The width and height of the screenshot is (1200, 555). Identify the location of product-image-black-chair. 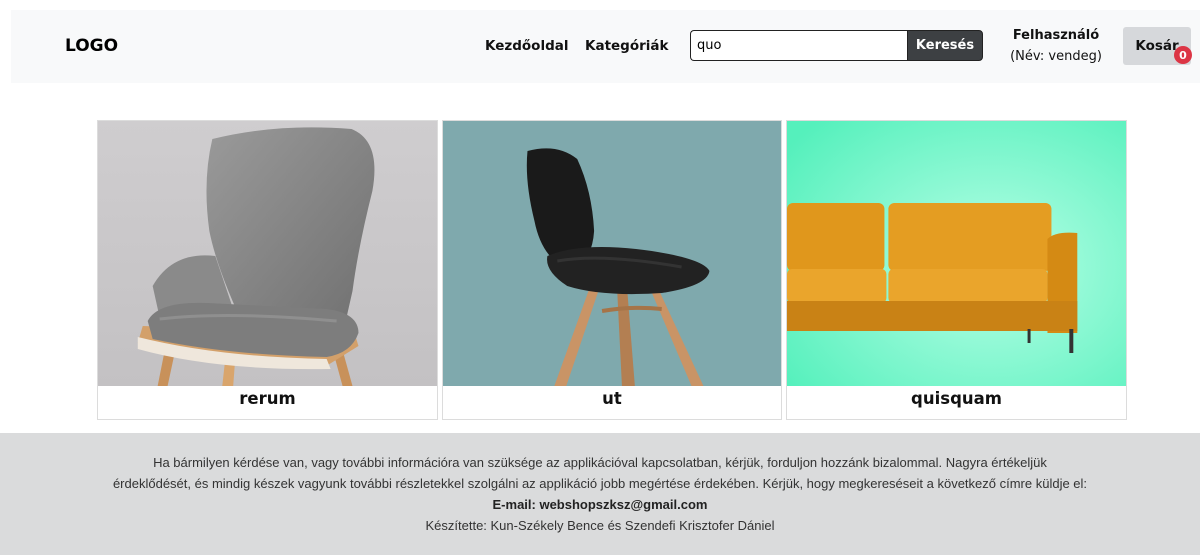
(612, 253).